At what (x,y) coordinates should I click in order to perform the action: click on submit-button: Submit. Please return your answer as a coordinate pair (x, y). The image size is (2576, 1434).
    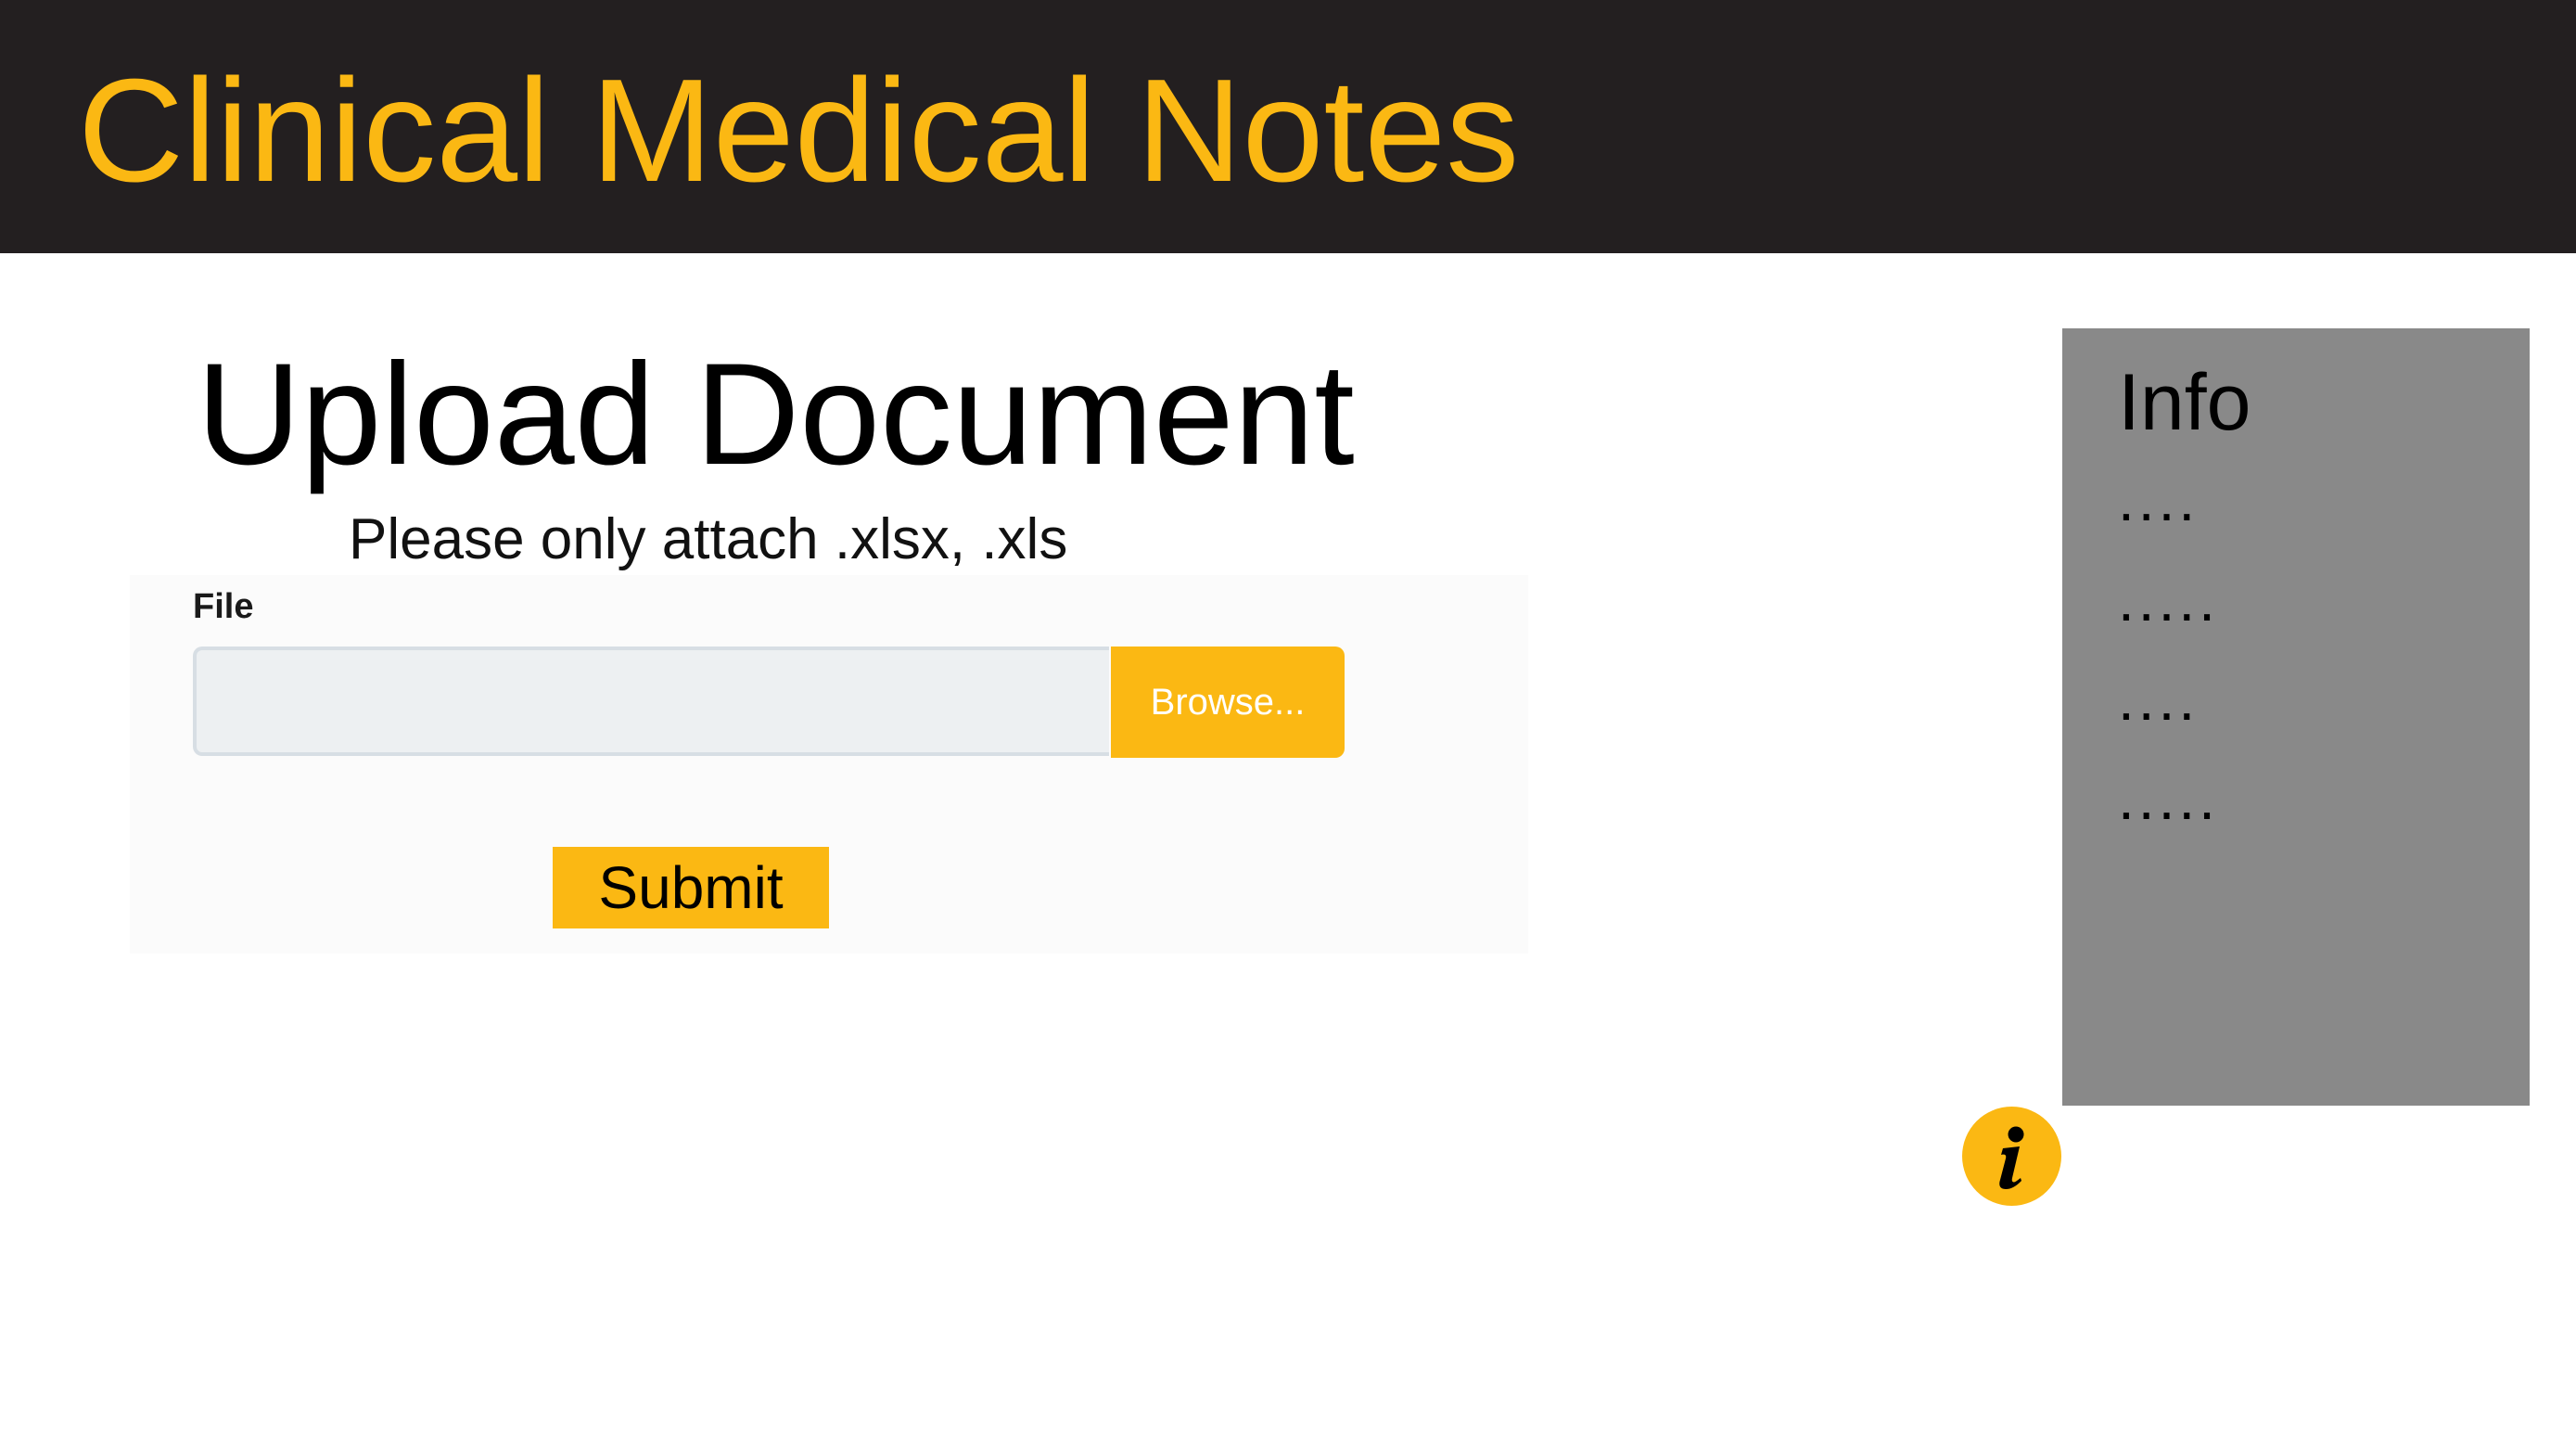
    Looking at the image, I should click on (691, 887).